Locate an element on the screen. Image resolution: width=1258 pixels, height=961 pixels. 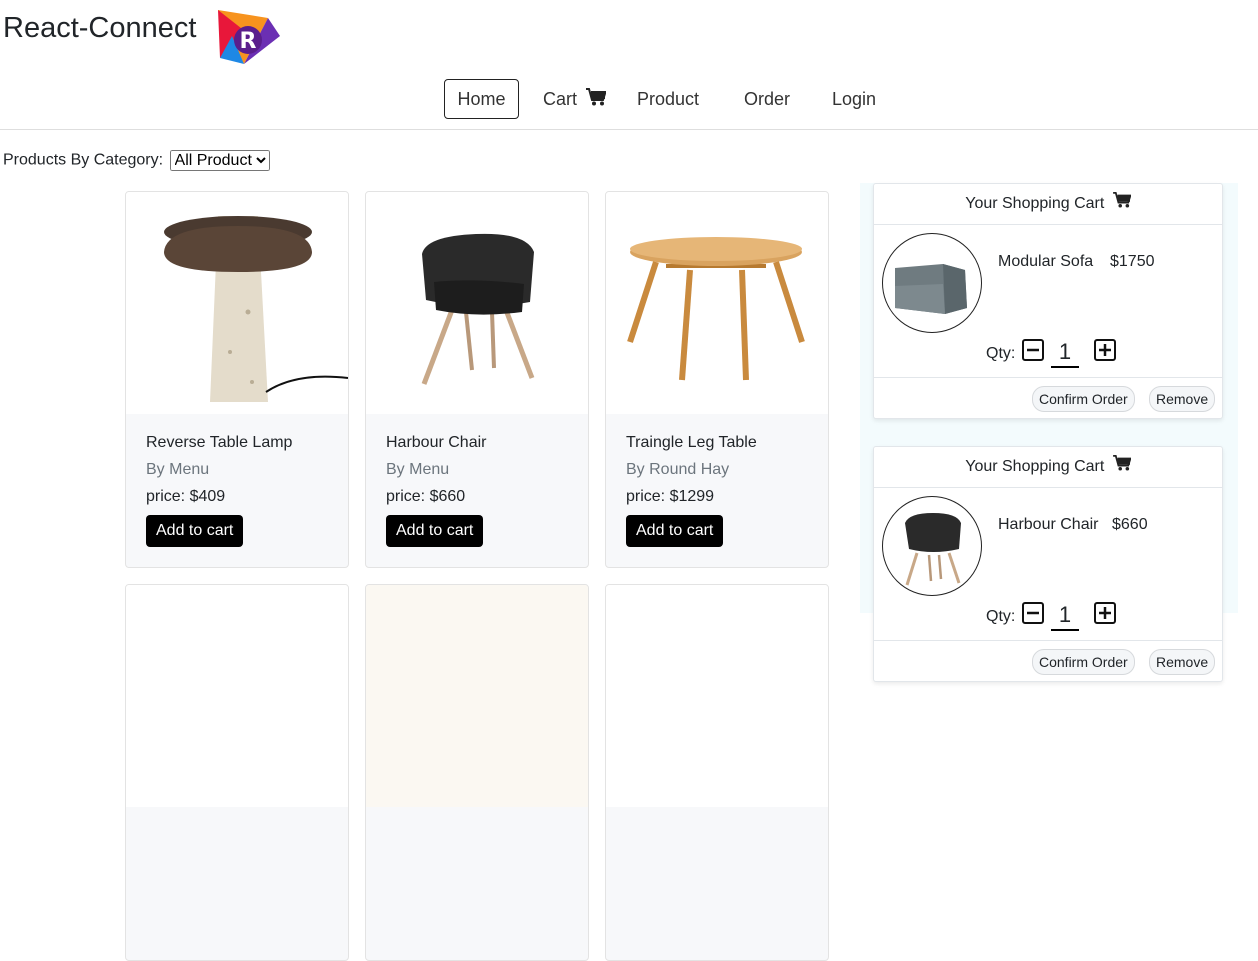
category-filter-label: Products By Category: is located at coordinates (83, 160).